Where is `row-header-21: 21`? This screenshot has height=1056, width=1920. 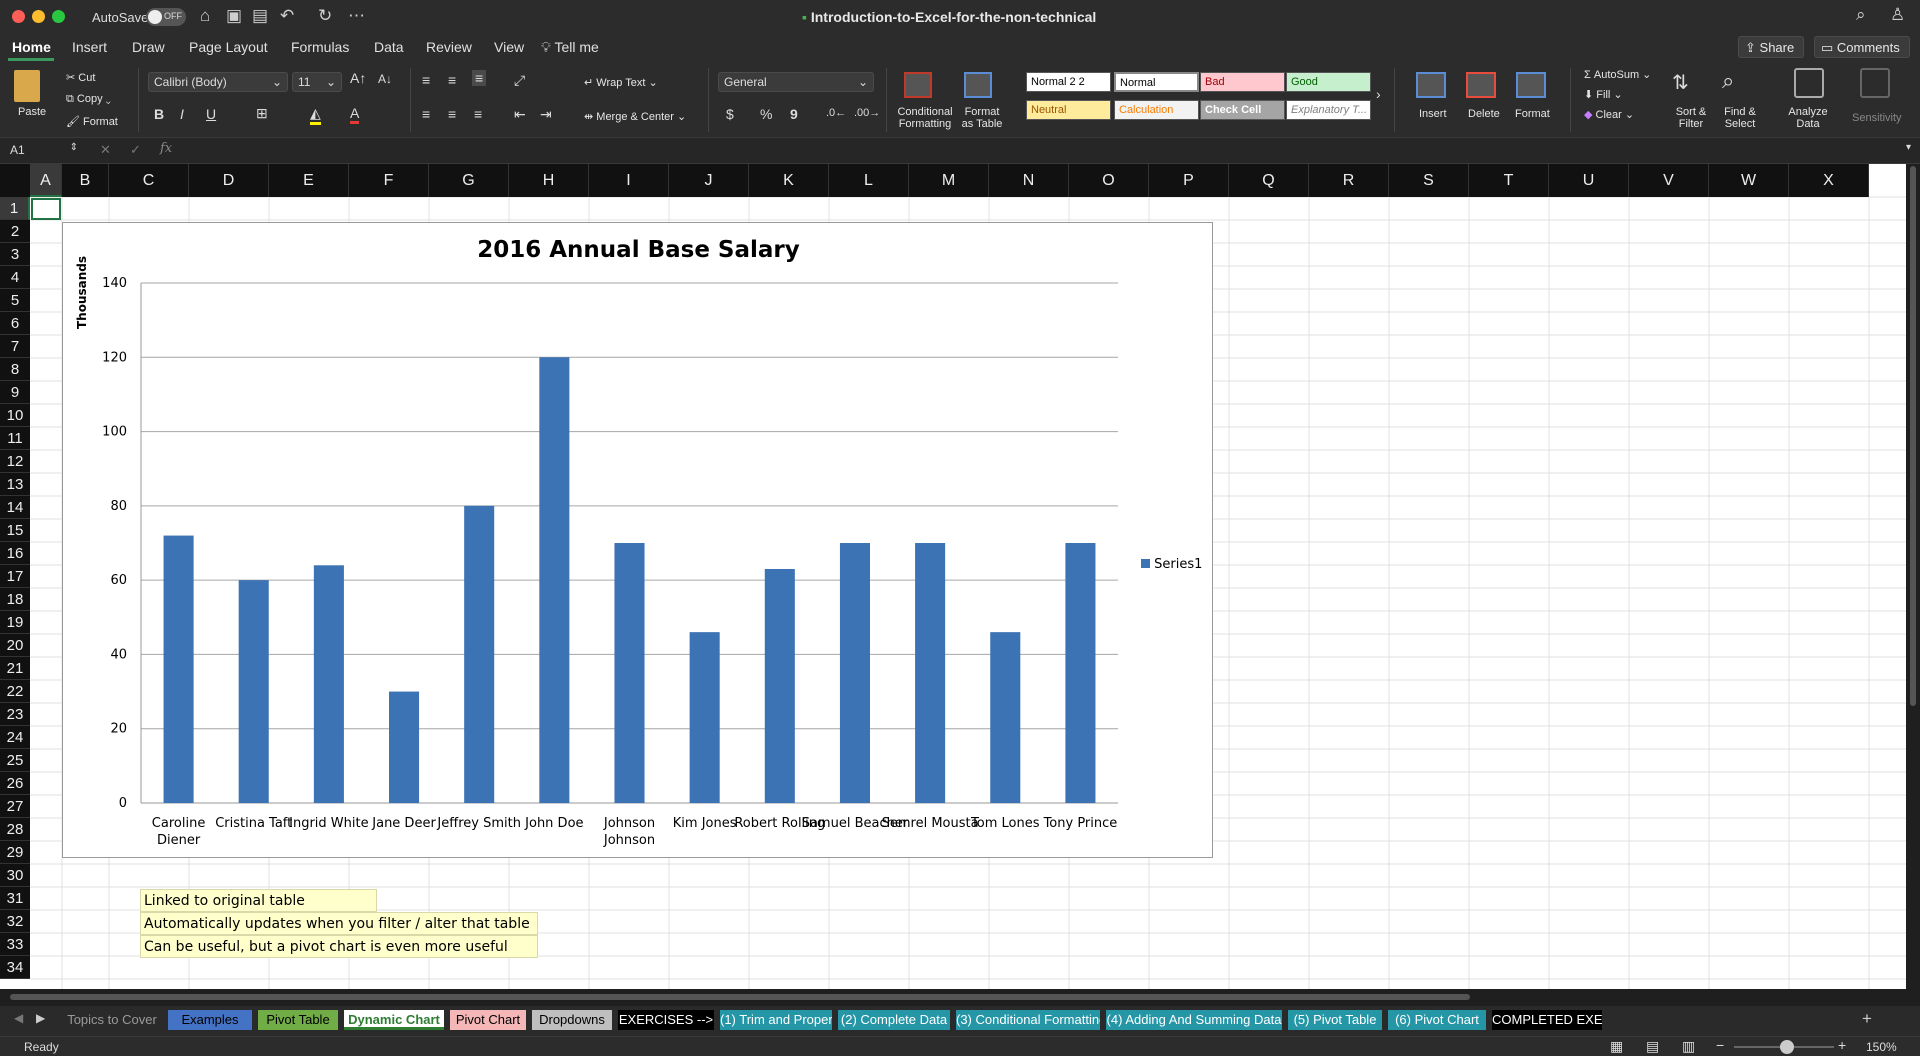
row-header-21: 21 is located at coordinates (15, 668).